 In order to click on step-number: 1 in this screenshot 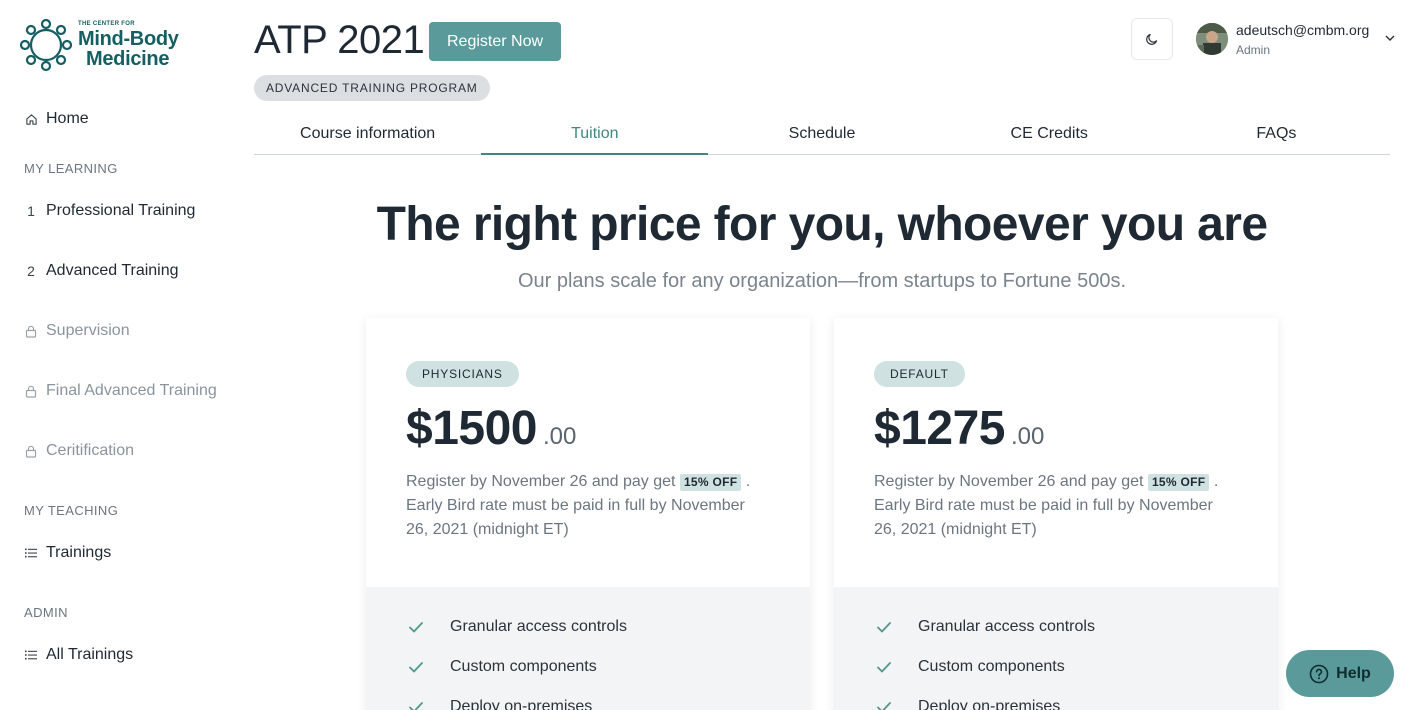, I will do `click(31, 211)`.